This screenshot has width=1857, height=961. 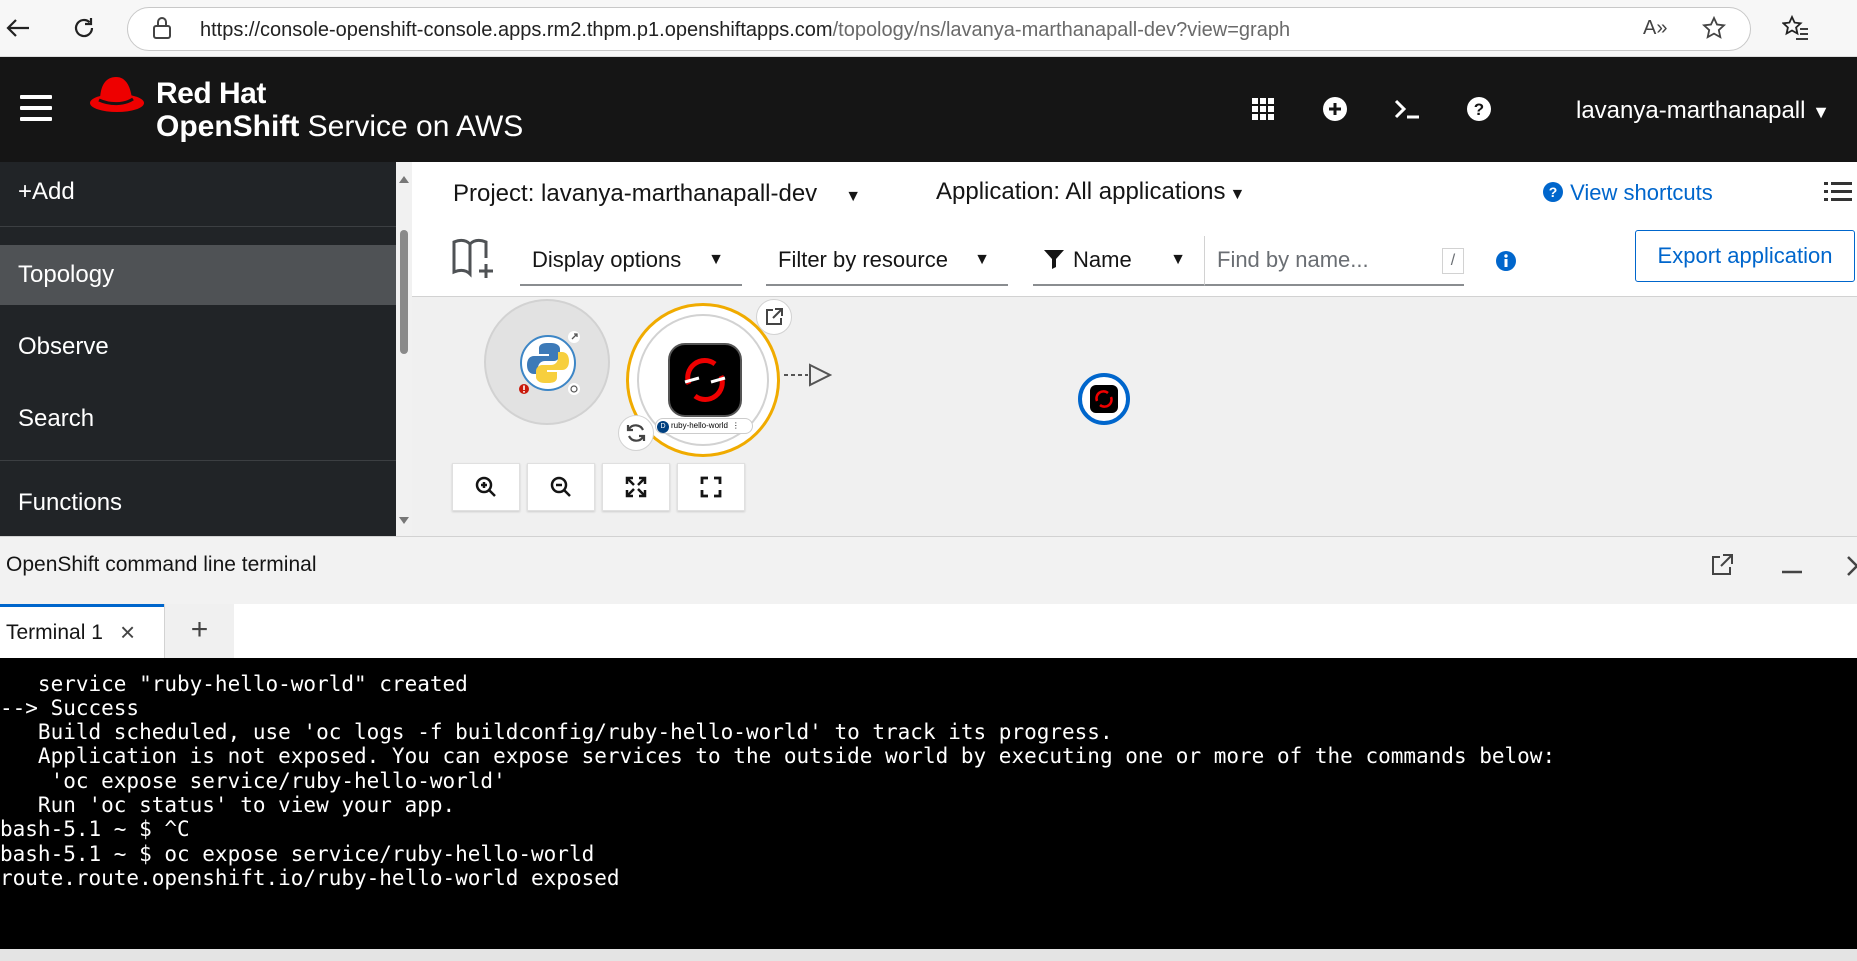 I want to click on sidebar-item-add: +Add, so click(x=198, y=192).